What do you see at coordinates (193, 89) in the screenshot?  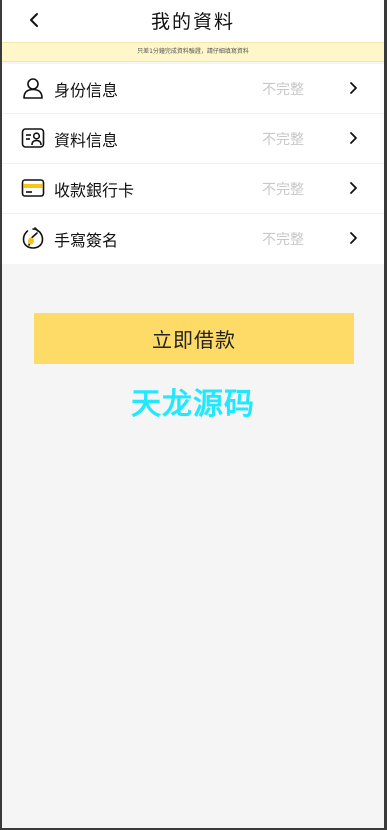 I see `list-item-identity: 身份信息 不完整` at bounding box center [193, 89].